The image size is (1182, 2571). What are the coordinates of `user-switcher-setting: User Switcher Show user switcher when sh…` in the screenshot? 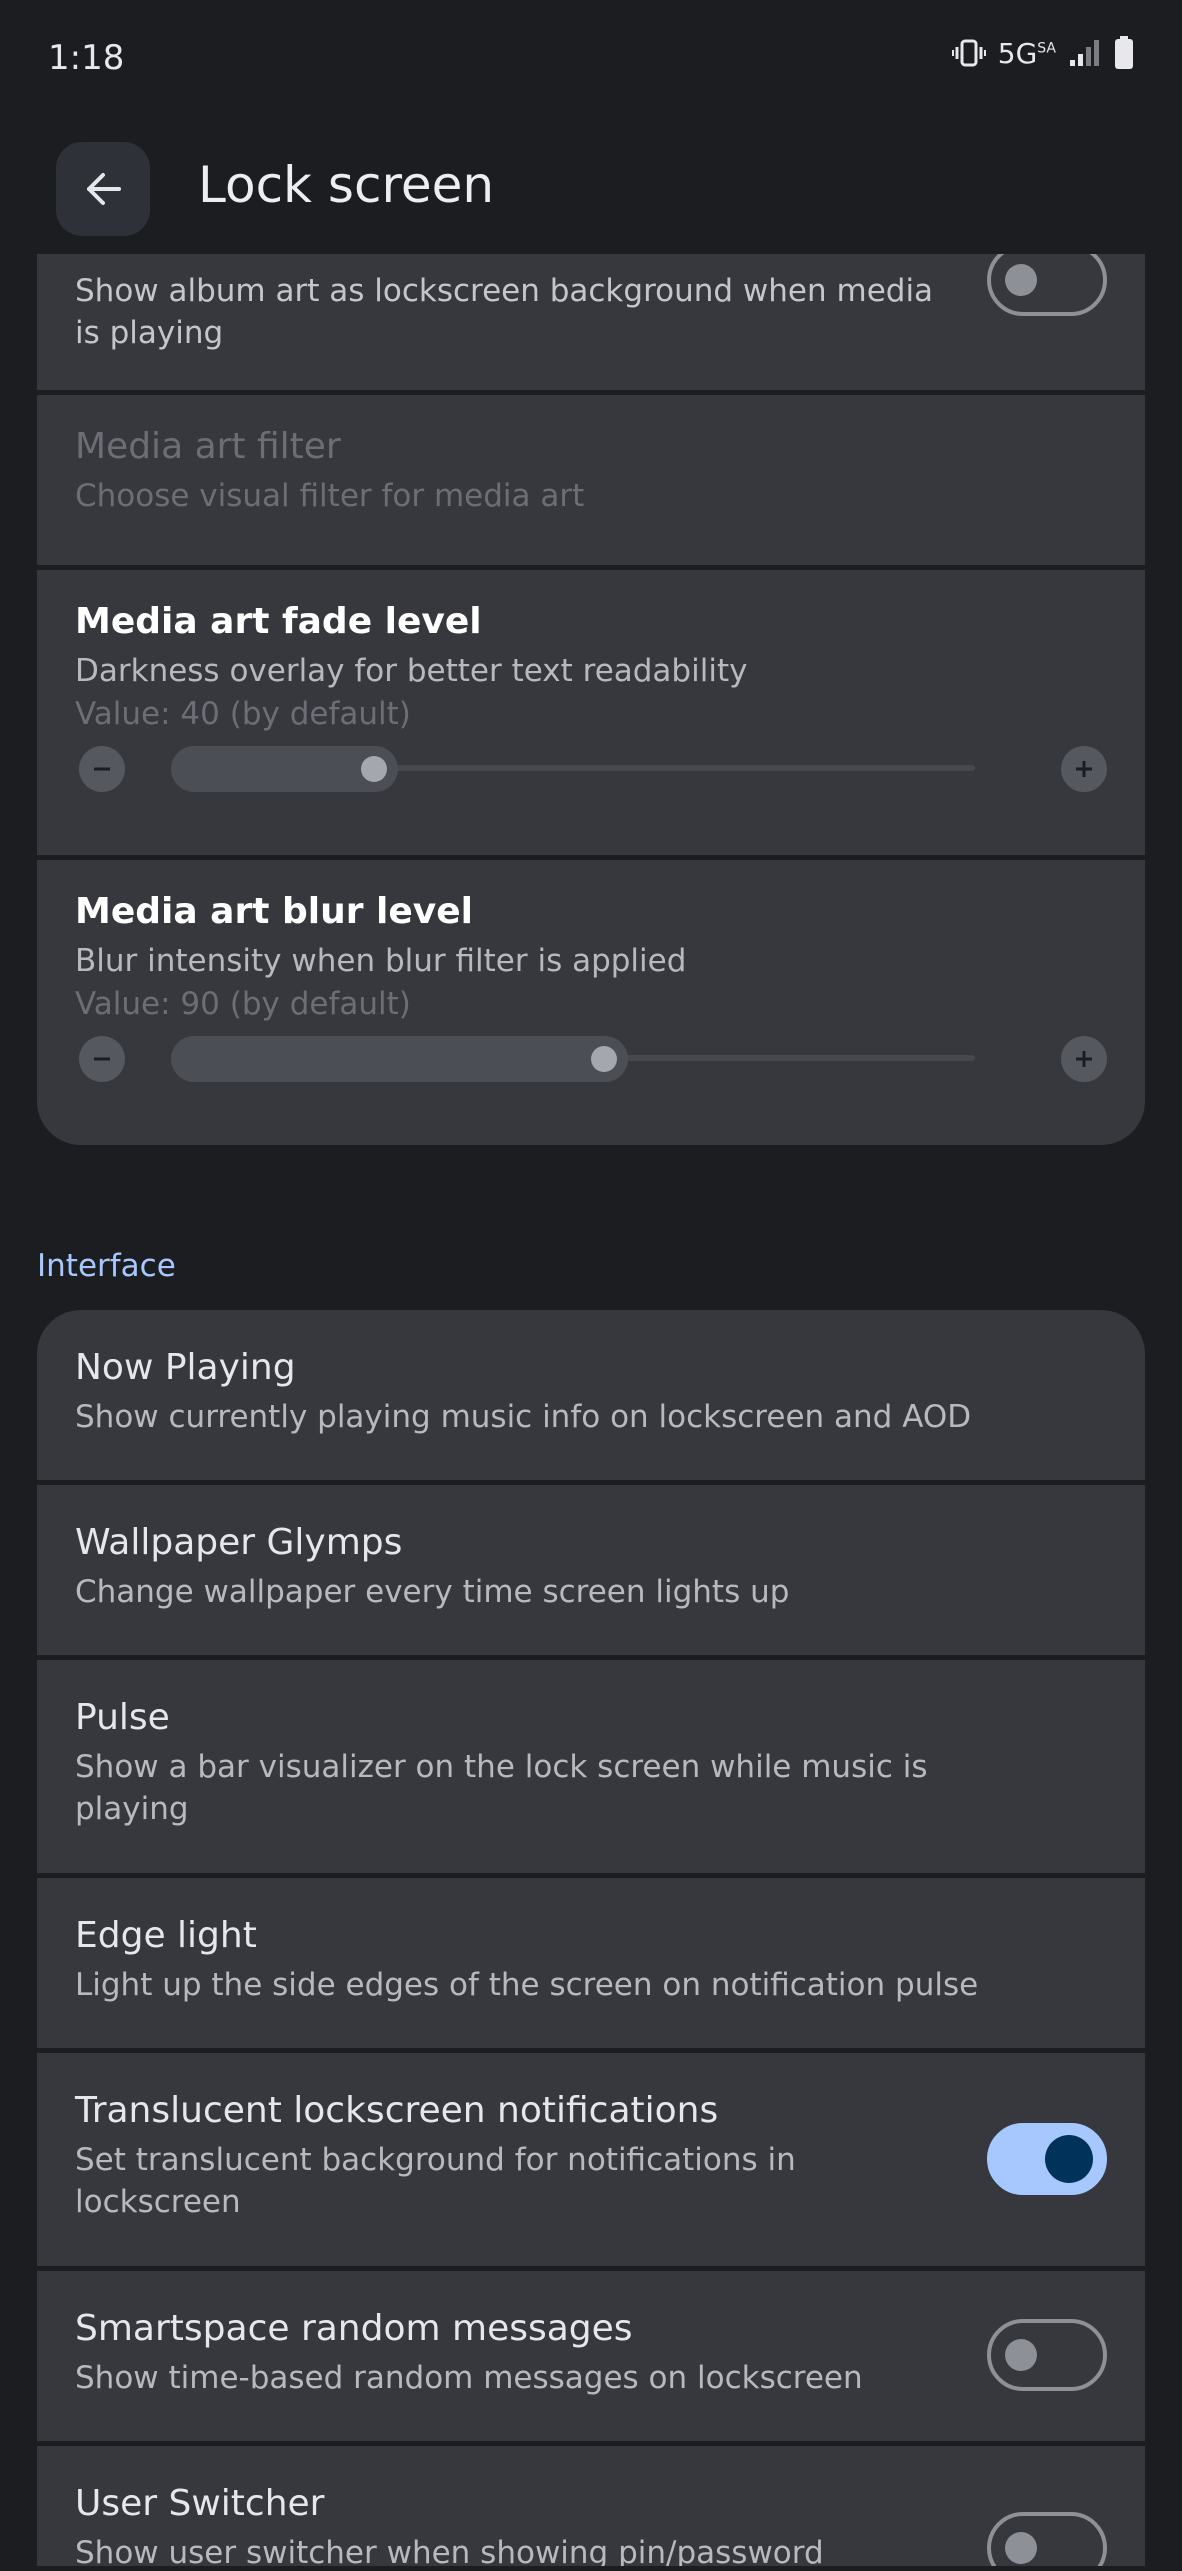 It's located at (591, 2506).